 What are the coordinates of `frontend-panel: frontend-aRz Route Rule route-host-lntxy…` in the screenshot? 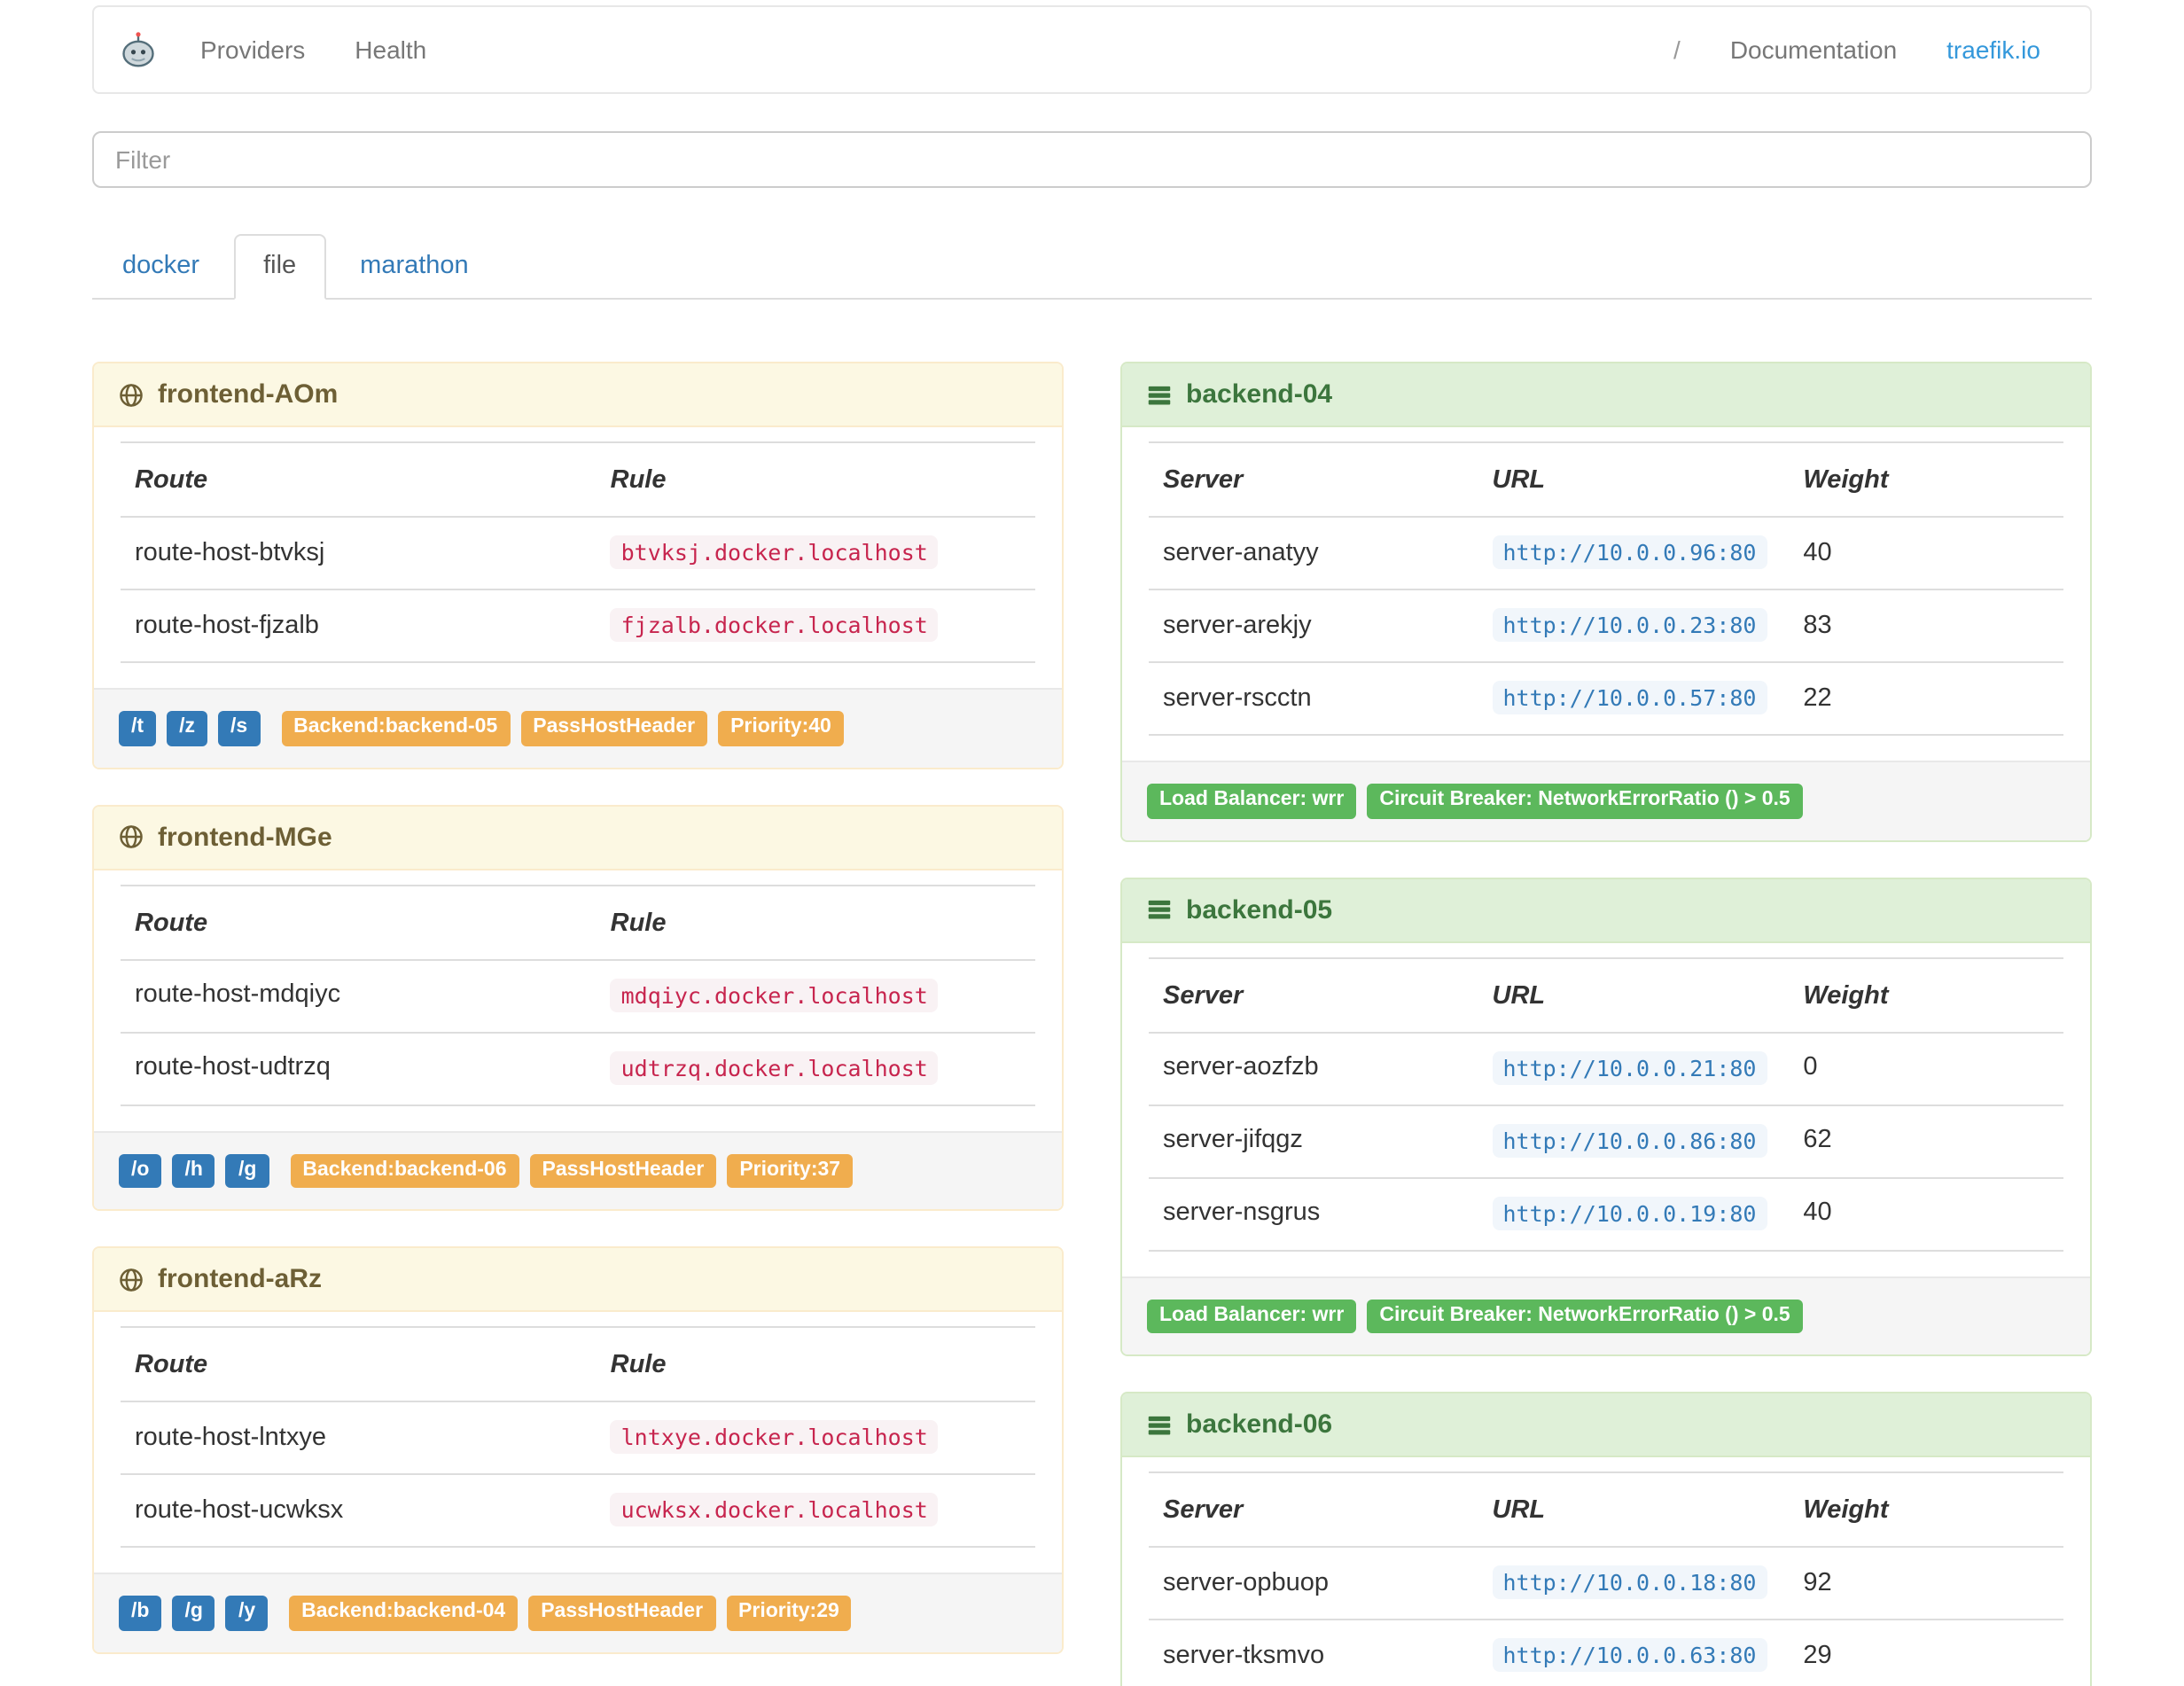 It's located at (578, 1449).